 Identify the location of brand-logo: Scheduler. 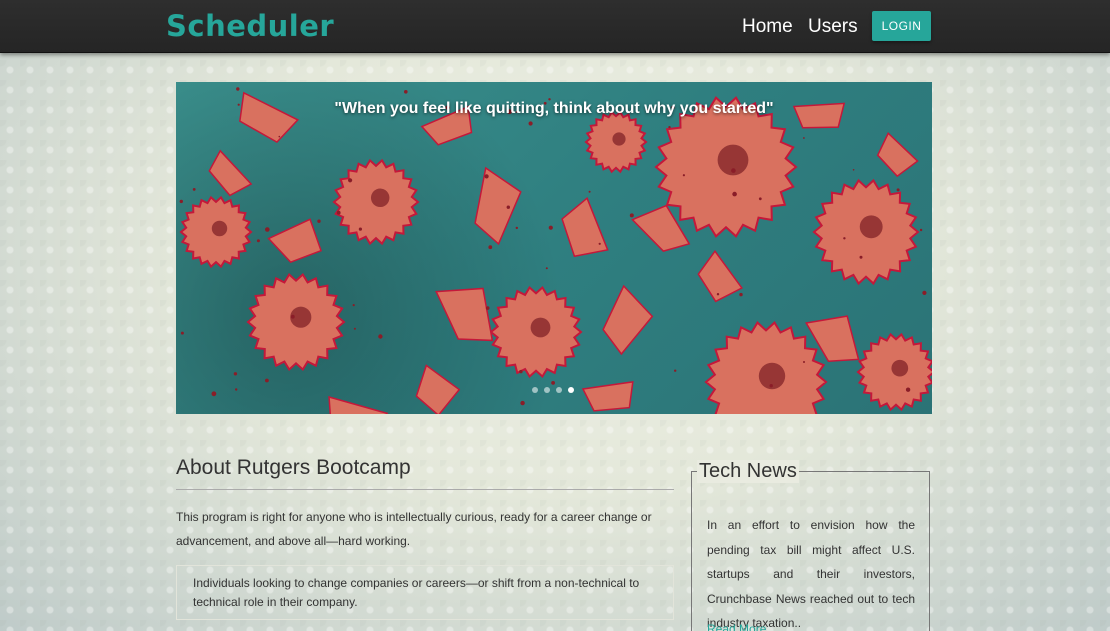
(250, 26).